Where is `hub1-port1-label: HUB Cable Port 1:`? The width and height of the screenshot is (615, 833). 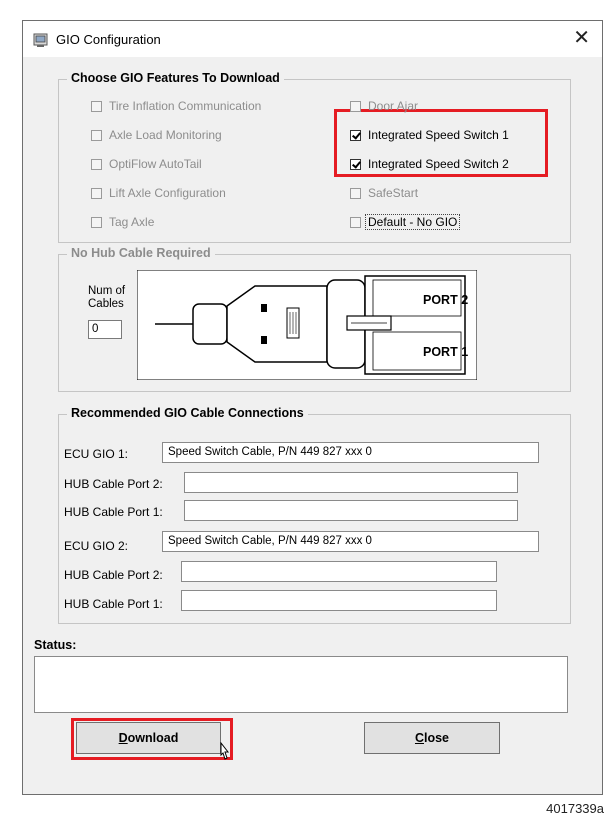 hub1-port1-label: HUB Cable Port 1: is located at coordinates (113, 512).